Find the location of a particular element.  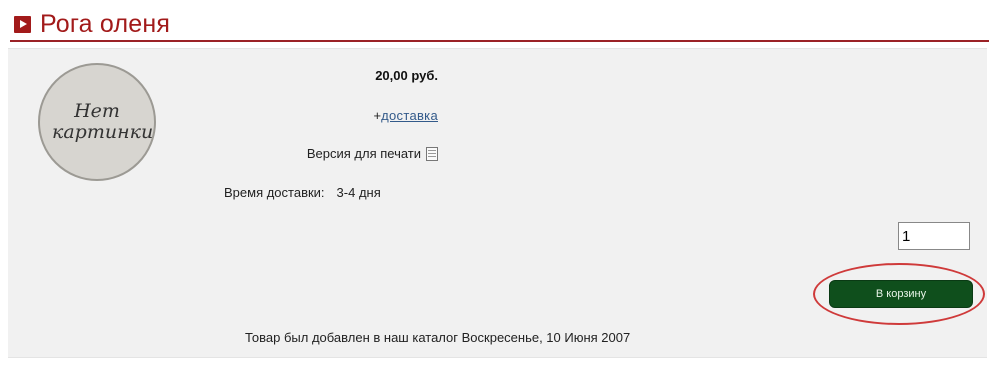

page-header: Рога оленя is located at coordinates (499, 24).